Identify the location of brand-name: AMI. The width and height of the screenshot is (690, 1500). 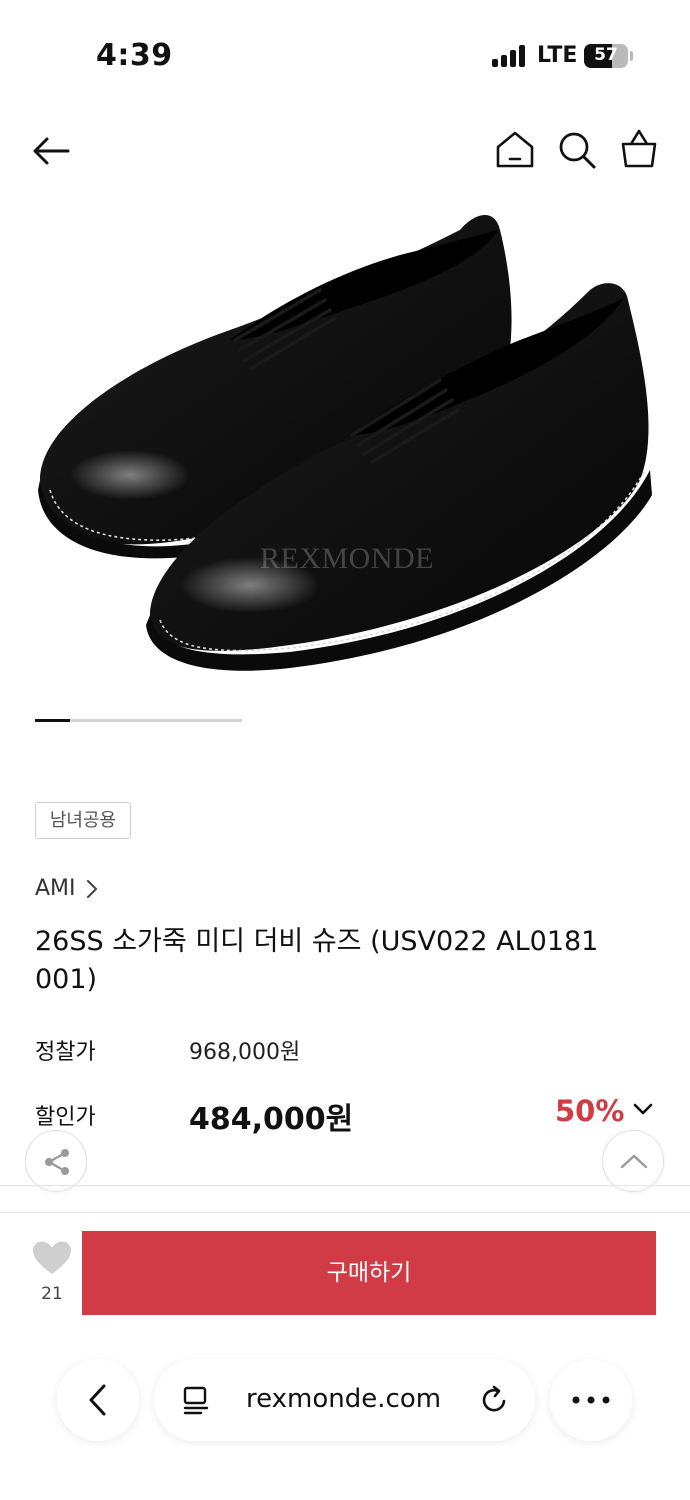
(55, 888).